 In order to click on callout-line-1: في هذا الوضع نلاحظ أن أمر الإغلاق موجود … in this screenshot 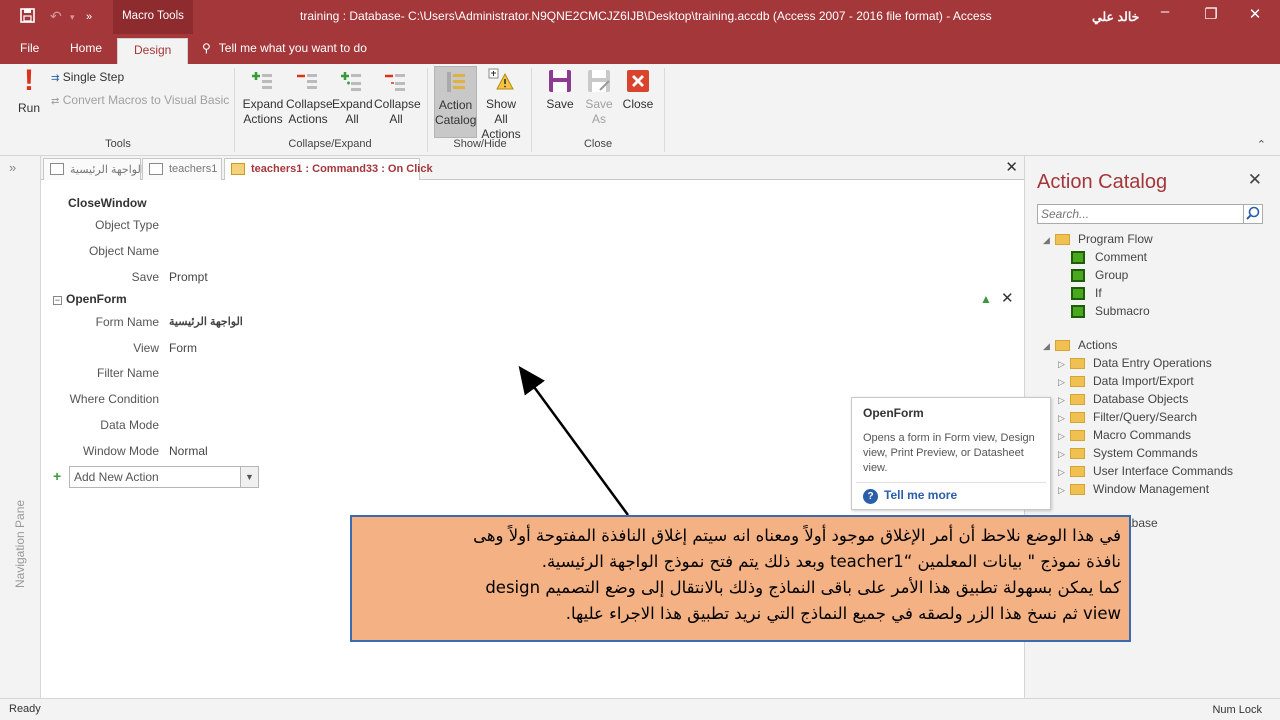, I will do `click(797, 535)`.